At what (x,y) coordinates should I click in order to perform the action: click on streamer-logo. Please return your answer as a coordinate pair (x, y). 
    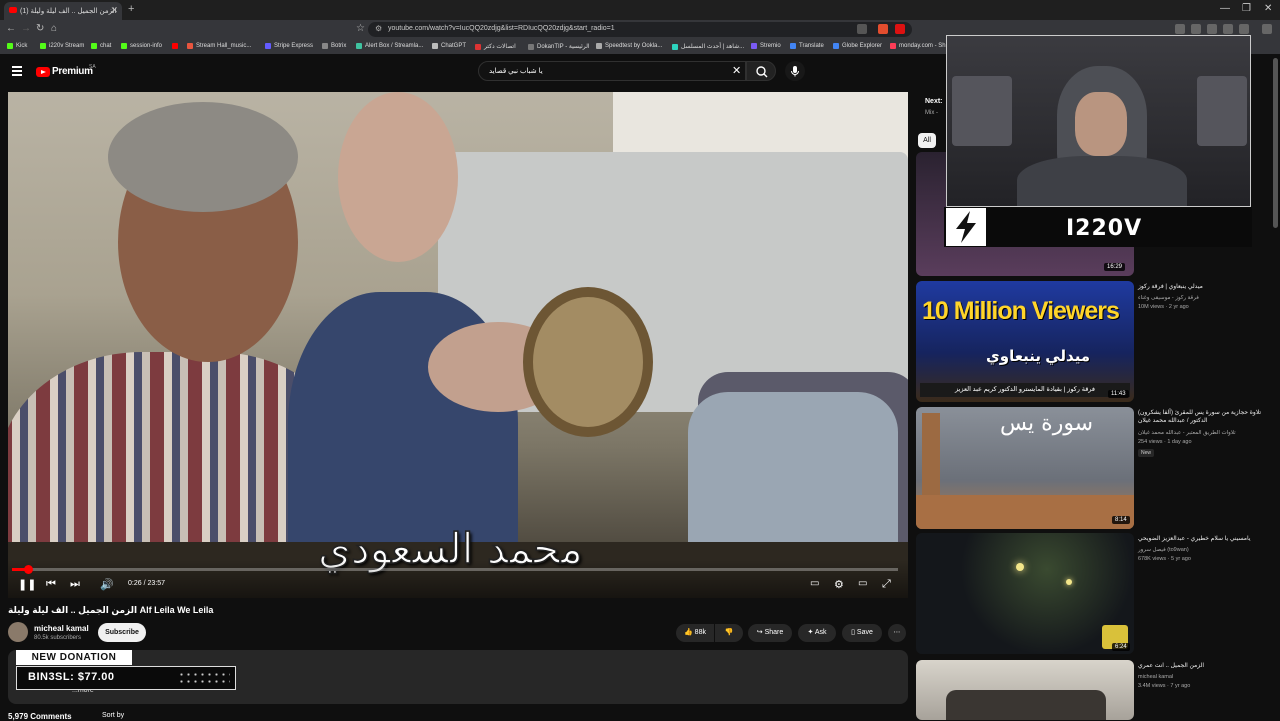
    Looking at the image, I should click on (966, 227).